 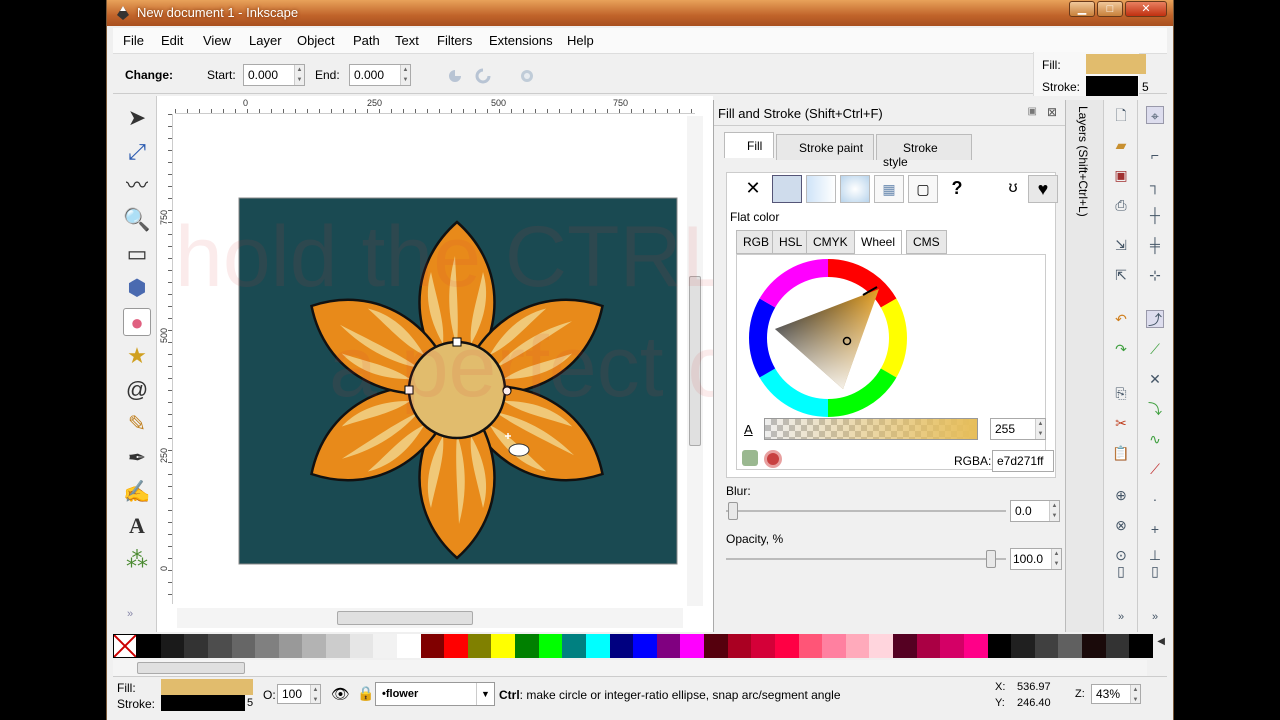 What do you see at coordinates (756, 242) in the screenshot?
I see `tab-rgb: RGB` at bounding box center [756, 242].